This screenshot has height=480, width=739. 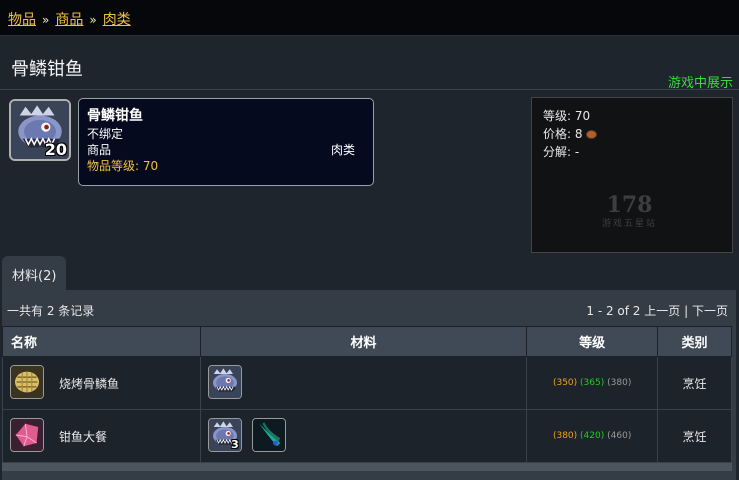 What do you see at coordinates (591, 134) in the screenshot?
I see `copper-coin-icon` at bounding box center [591, 134].